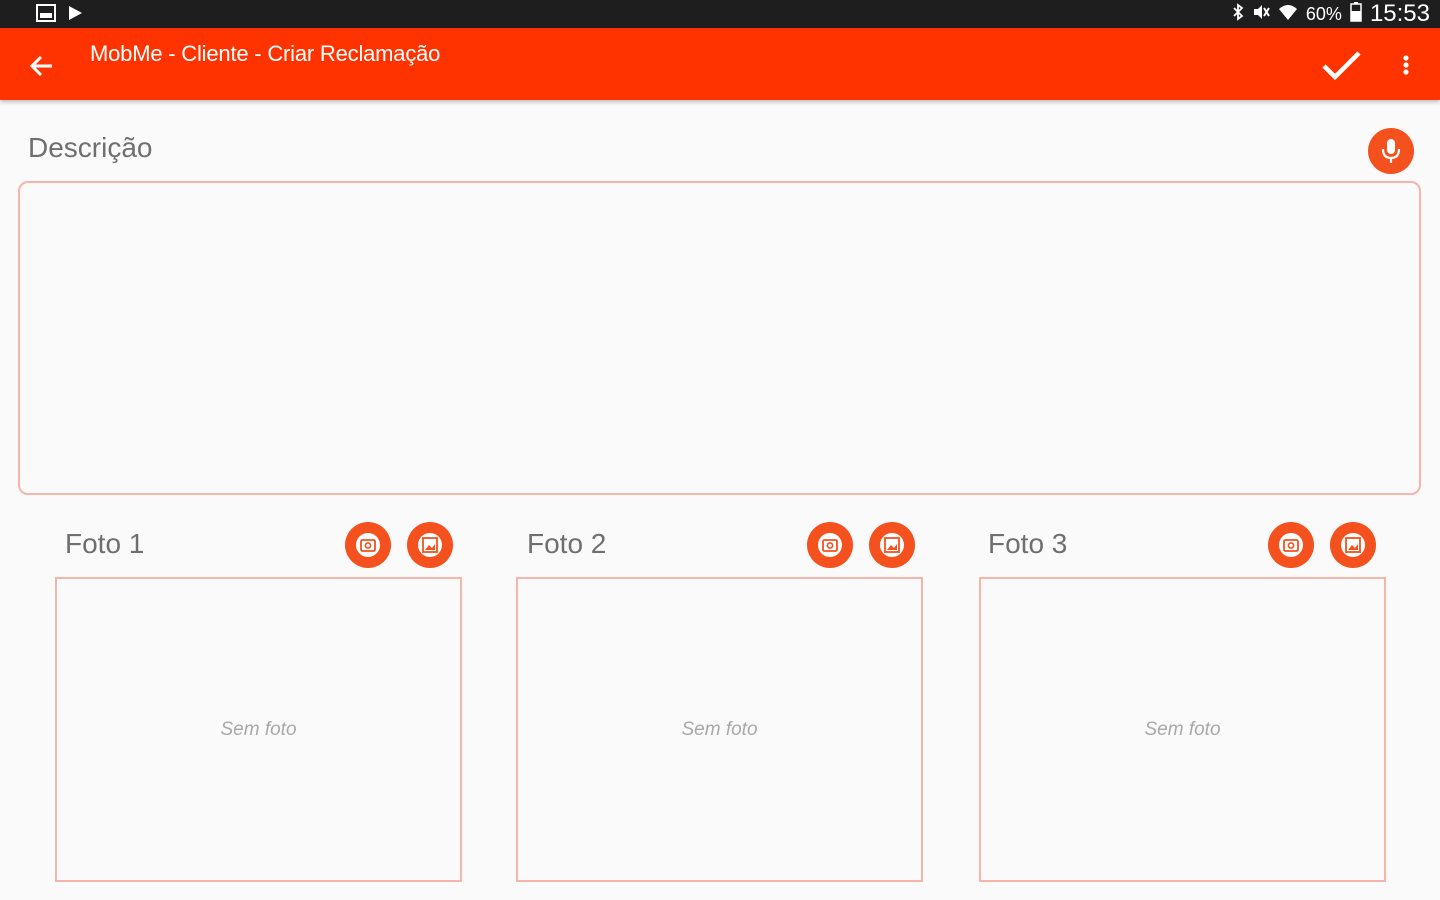 This screenshot has width=1440, height=900. I want to click on status-clock: 15:53, so click(1399, 13).